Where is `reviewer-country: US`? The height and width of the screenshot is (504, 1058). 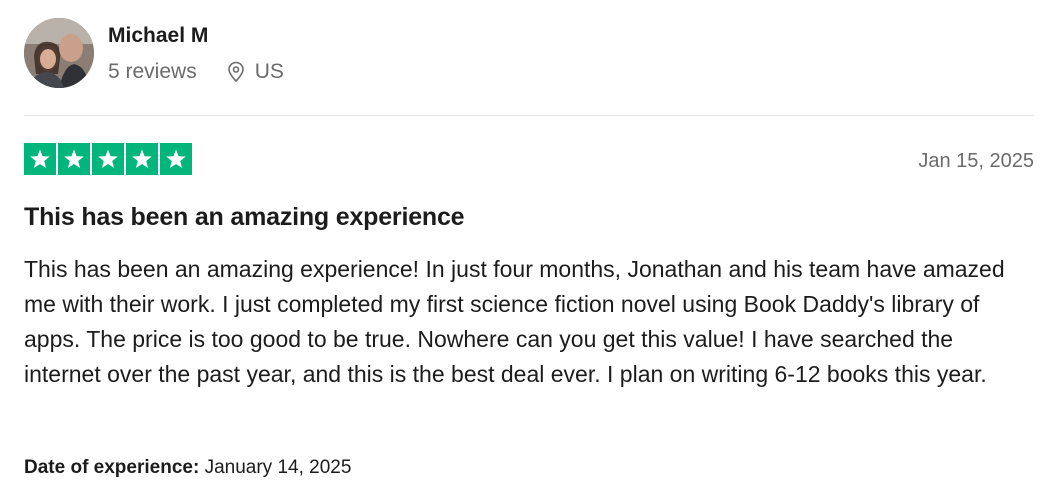 reviewer-country: US is located at coordinates (269, 71).